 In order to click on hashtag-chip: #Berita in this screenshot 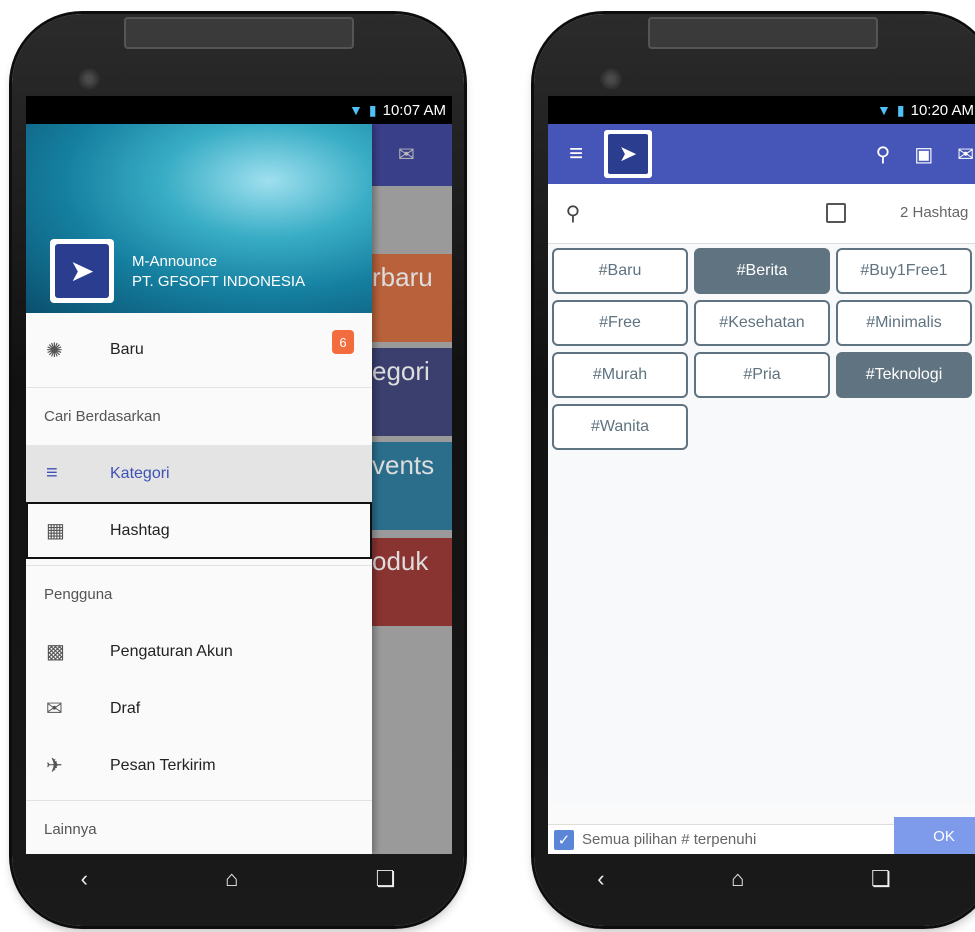, I will do `click(762, 271)`.